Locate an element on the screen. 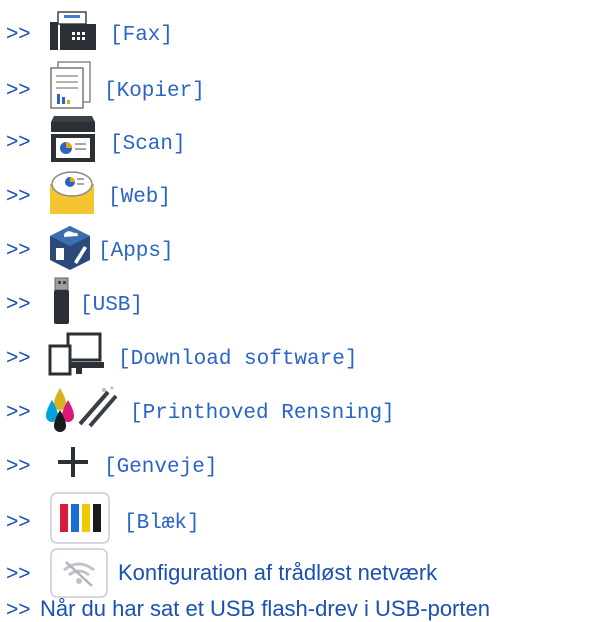  wifi-off-icon is located at coordinates (79, 573).